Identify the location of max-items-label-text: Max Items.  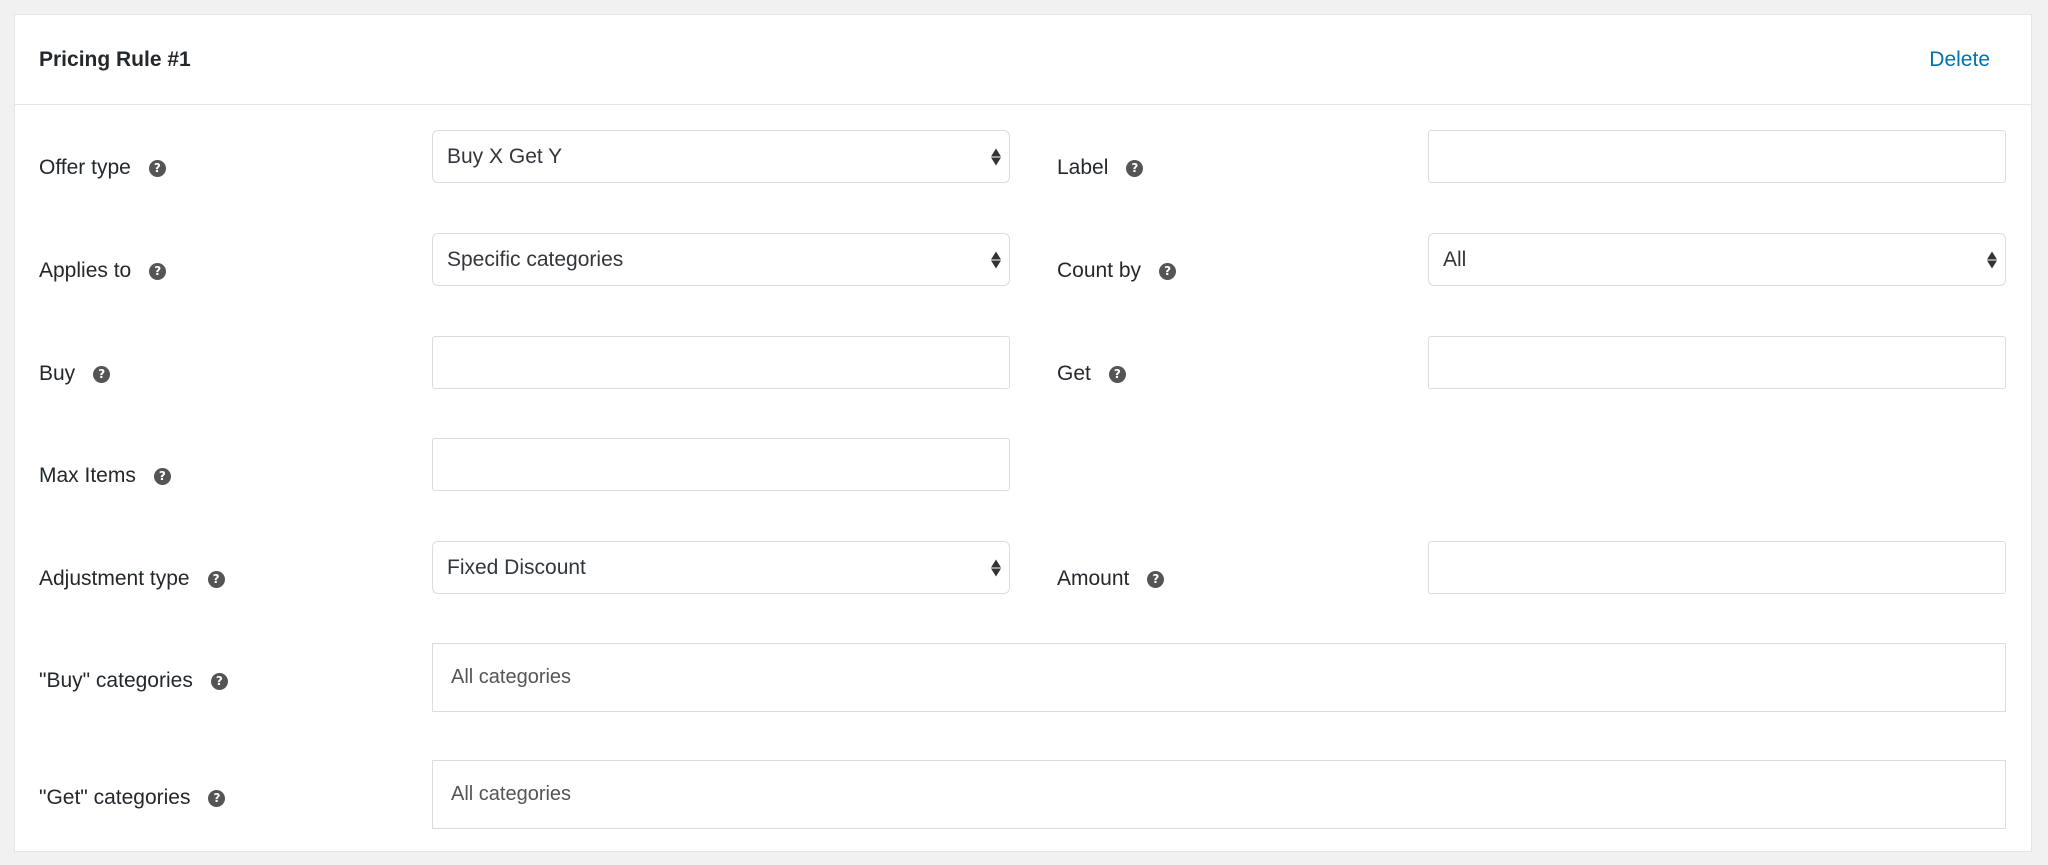
(87, 475).